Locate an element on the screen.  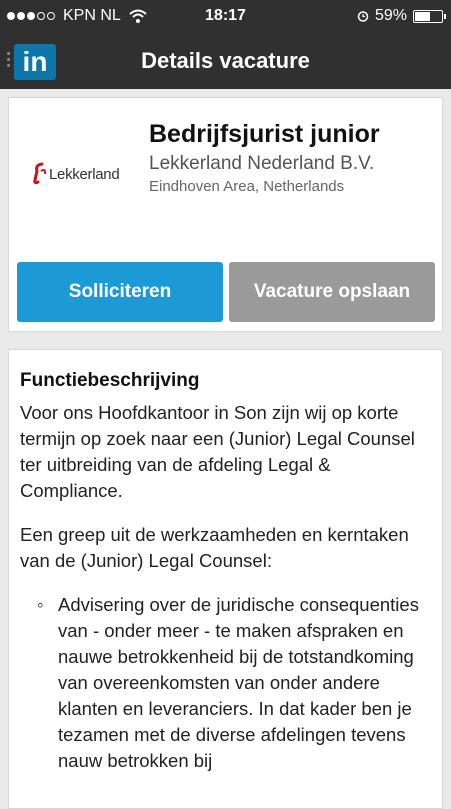
job-location: Eindhoven Area, Netherlands is located at coordinates (247, 186).